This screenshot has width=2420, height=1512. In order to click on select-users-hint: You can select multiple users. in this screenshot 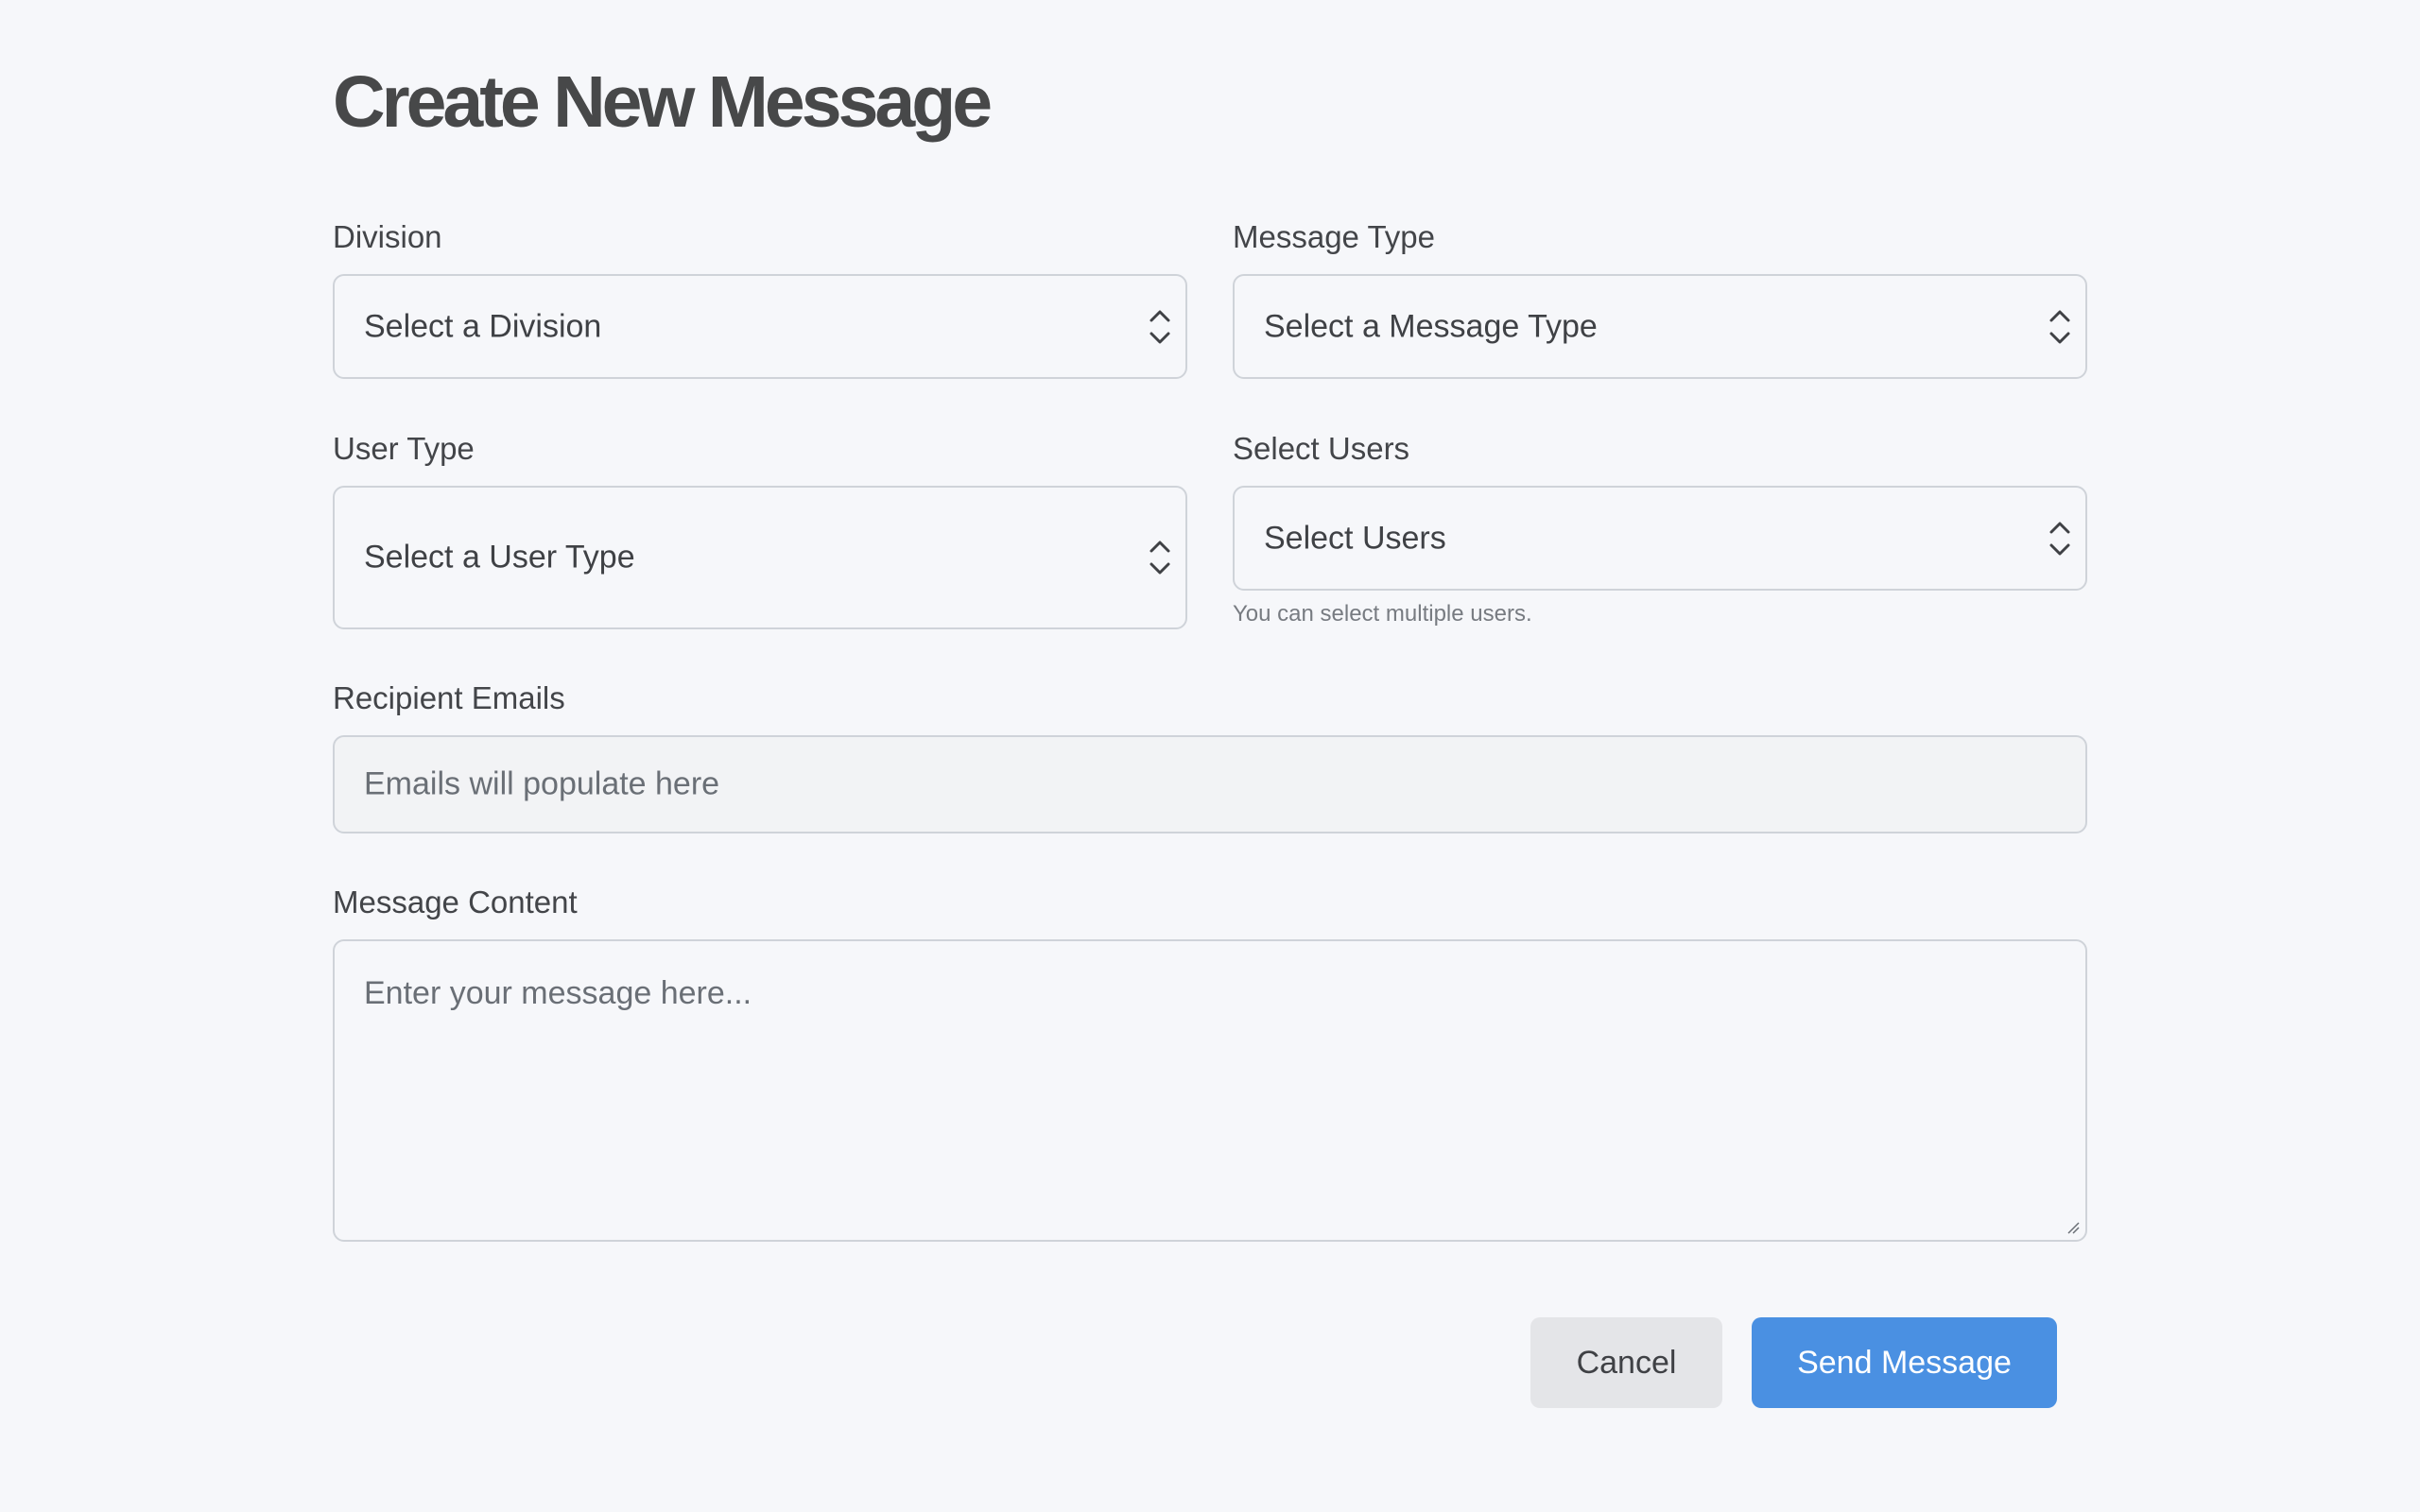, I will do `click(1382, 614)`.